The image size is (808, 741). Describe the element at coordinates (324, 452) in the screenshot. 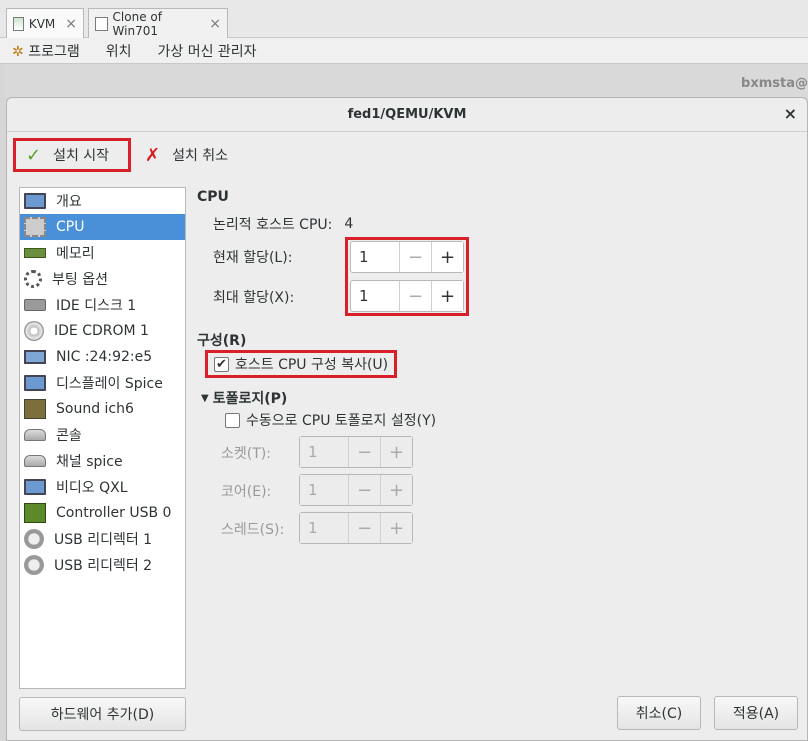

I see `sockets-value: 1` at that location.